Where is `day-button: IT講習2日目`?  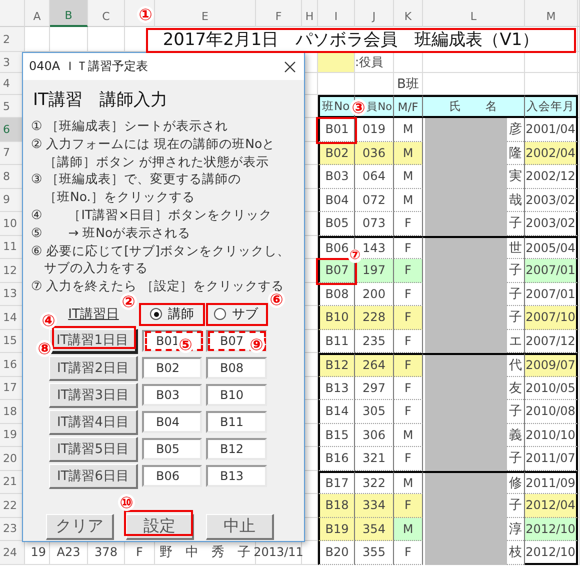 day-button: IT講習2日目 is located at coordinates (93, 368).